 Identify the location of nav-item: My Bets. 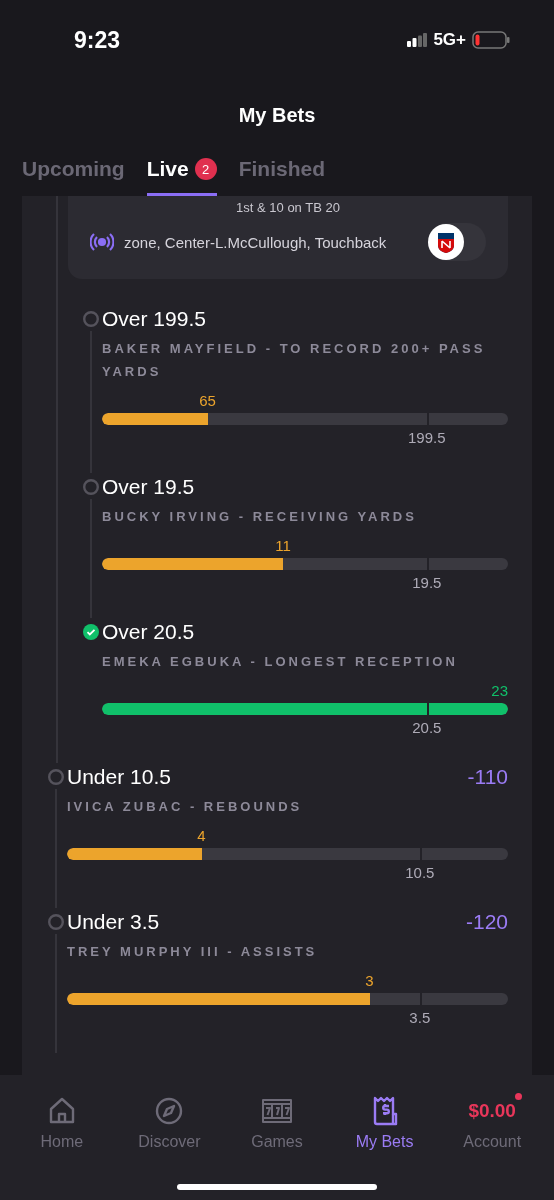
(384, 1123).